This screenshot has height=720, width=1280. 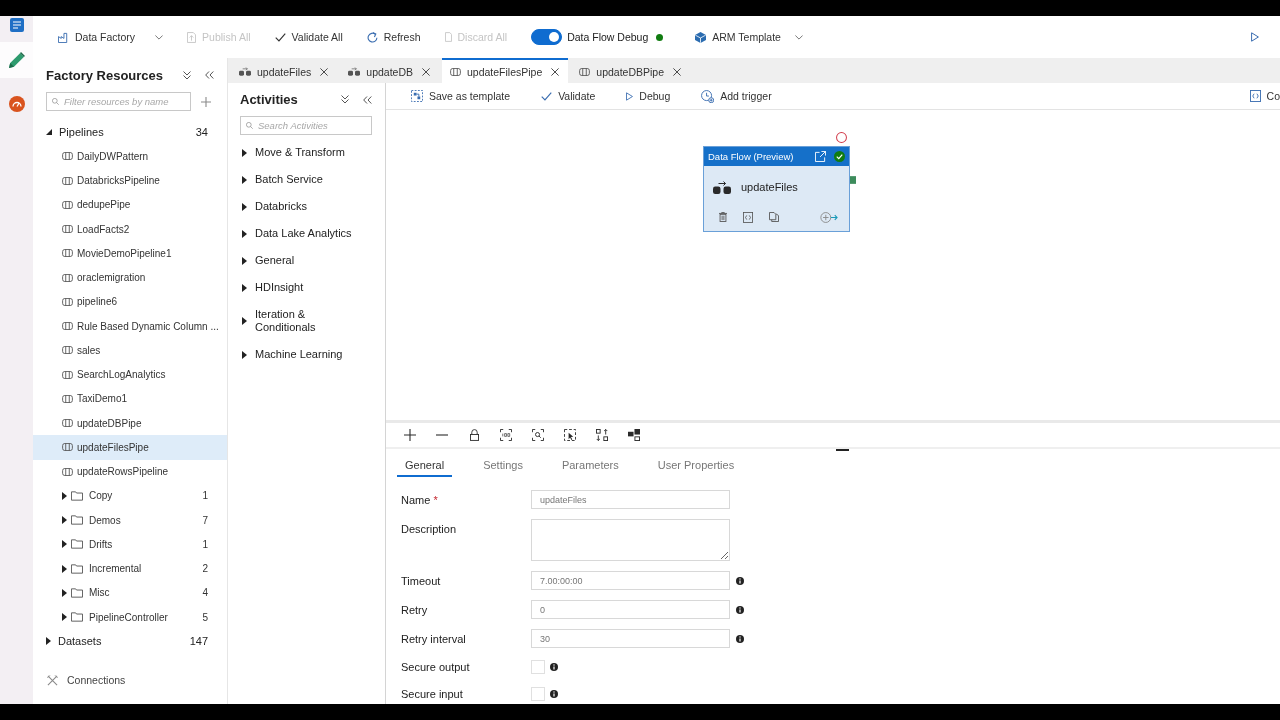 I want to click on activity-group: HDInsight, so click(x=306, y=287).